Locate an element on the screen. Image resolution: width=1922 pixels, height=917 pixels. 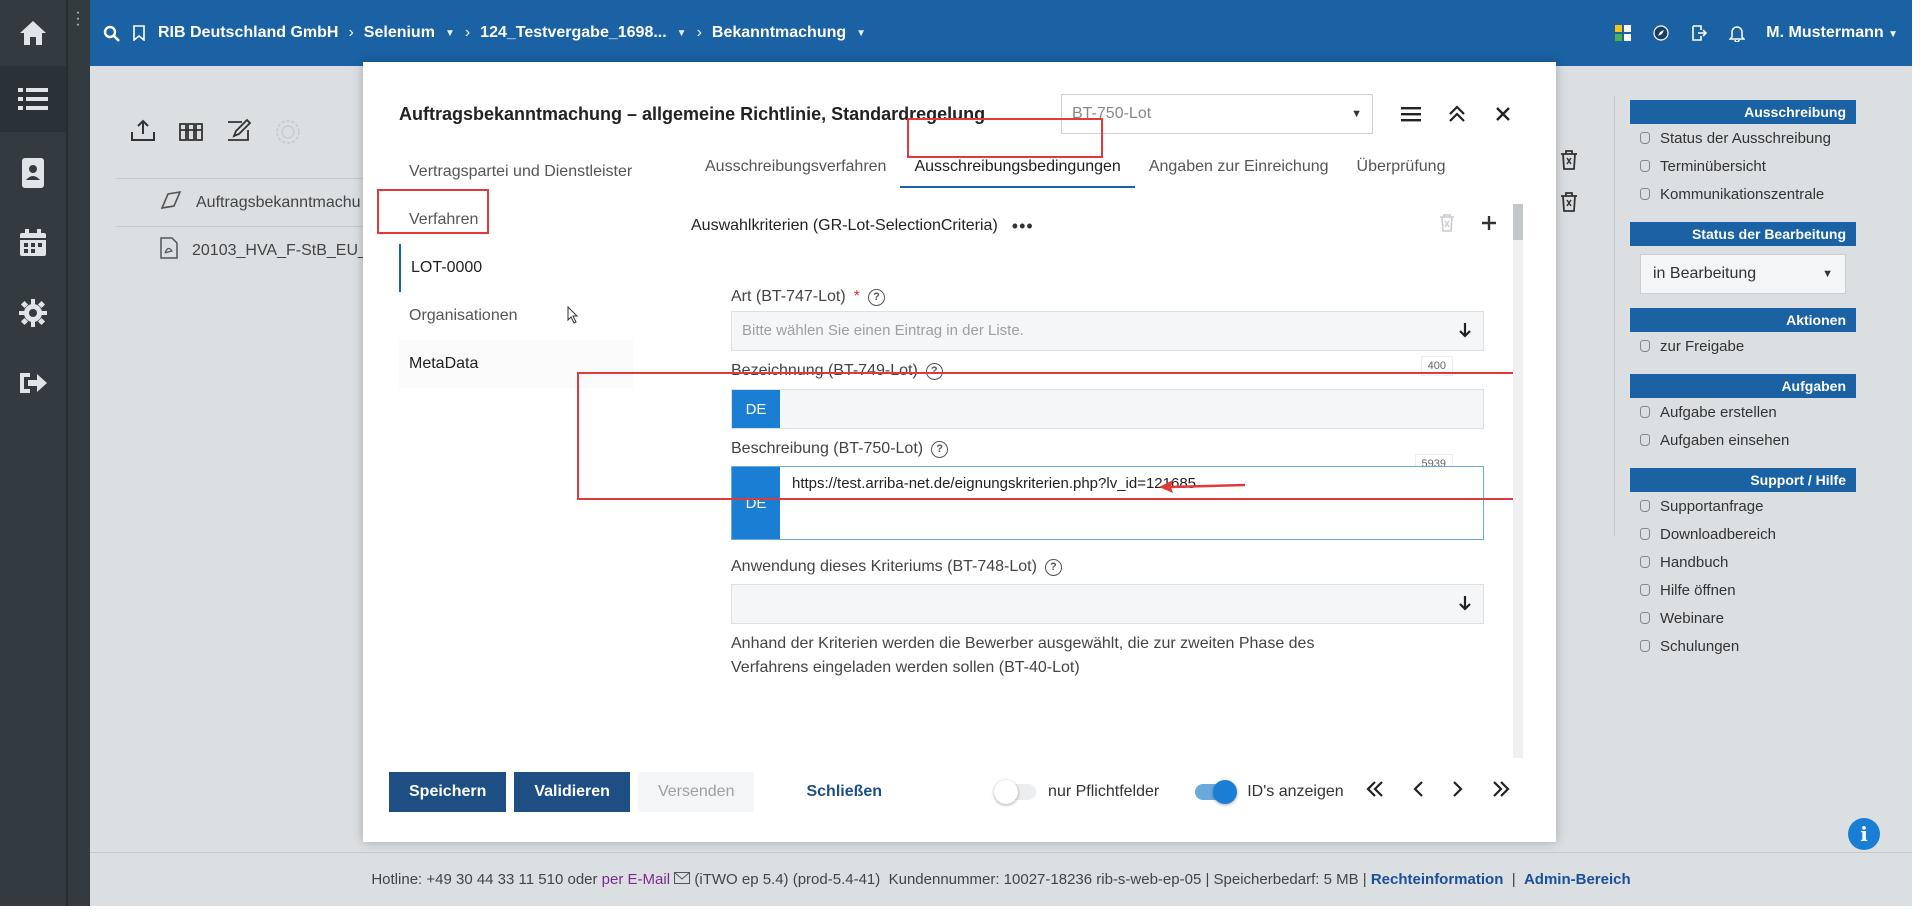
previous-page-icon is located at coordinates (1418, 791).